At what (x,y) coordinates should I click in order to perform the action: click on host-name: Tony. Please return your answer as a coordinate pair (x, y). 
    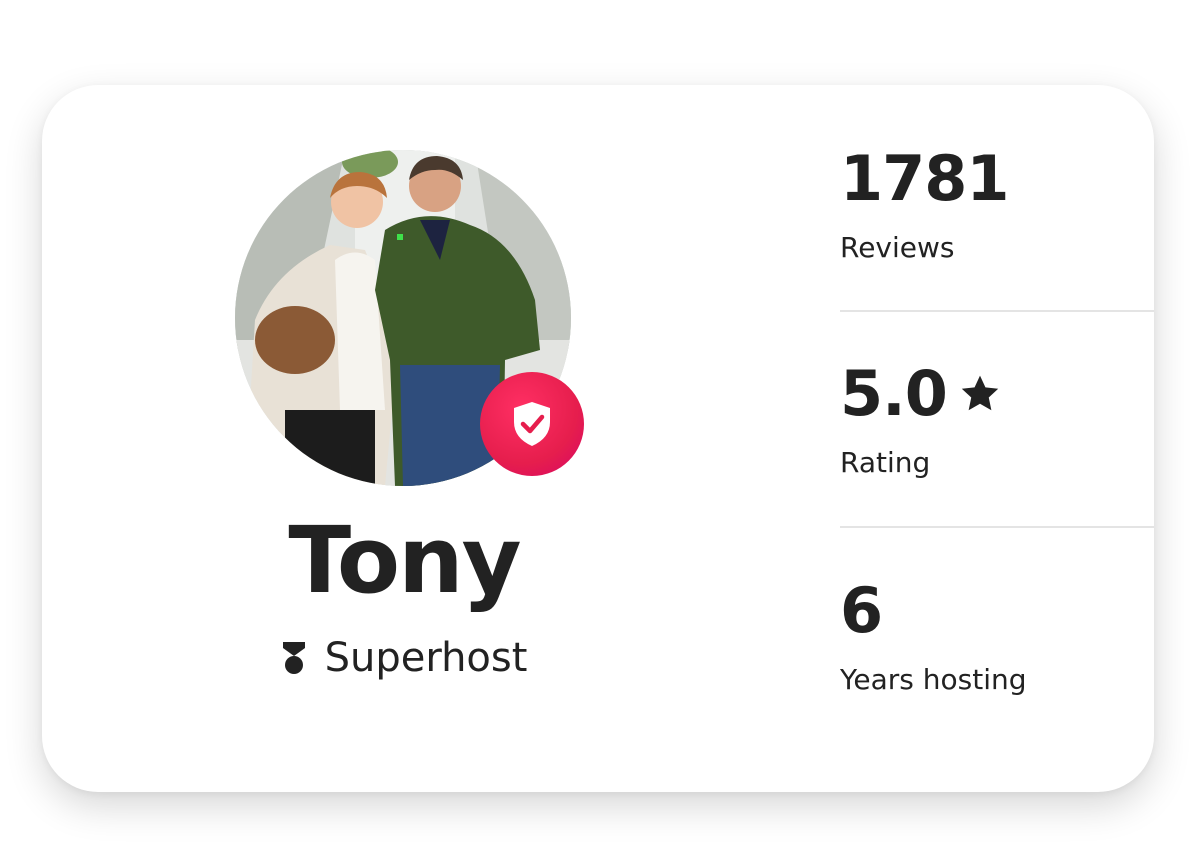
    Looking at the image, I should click on (404, 560).